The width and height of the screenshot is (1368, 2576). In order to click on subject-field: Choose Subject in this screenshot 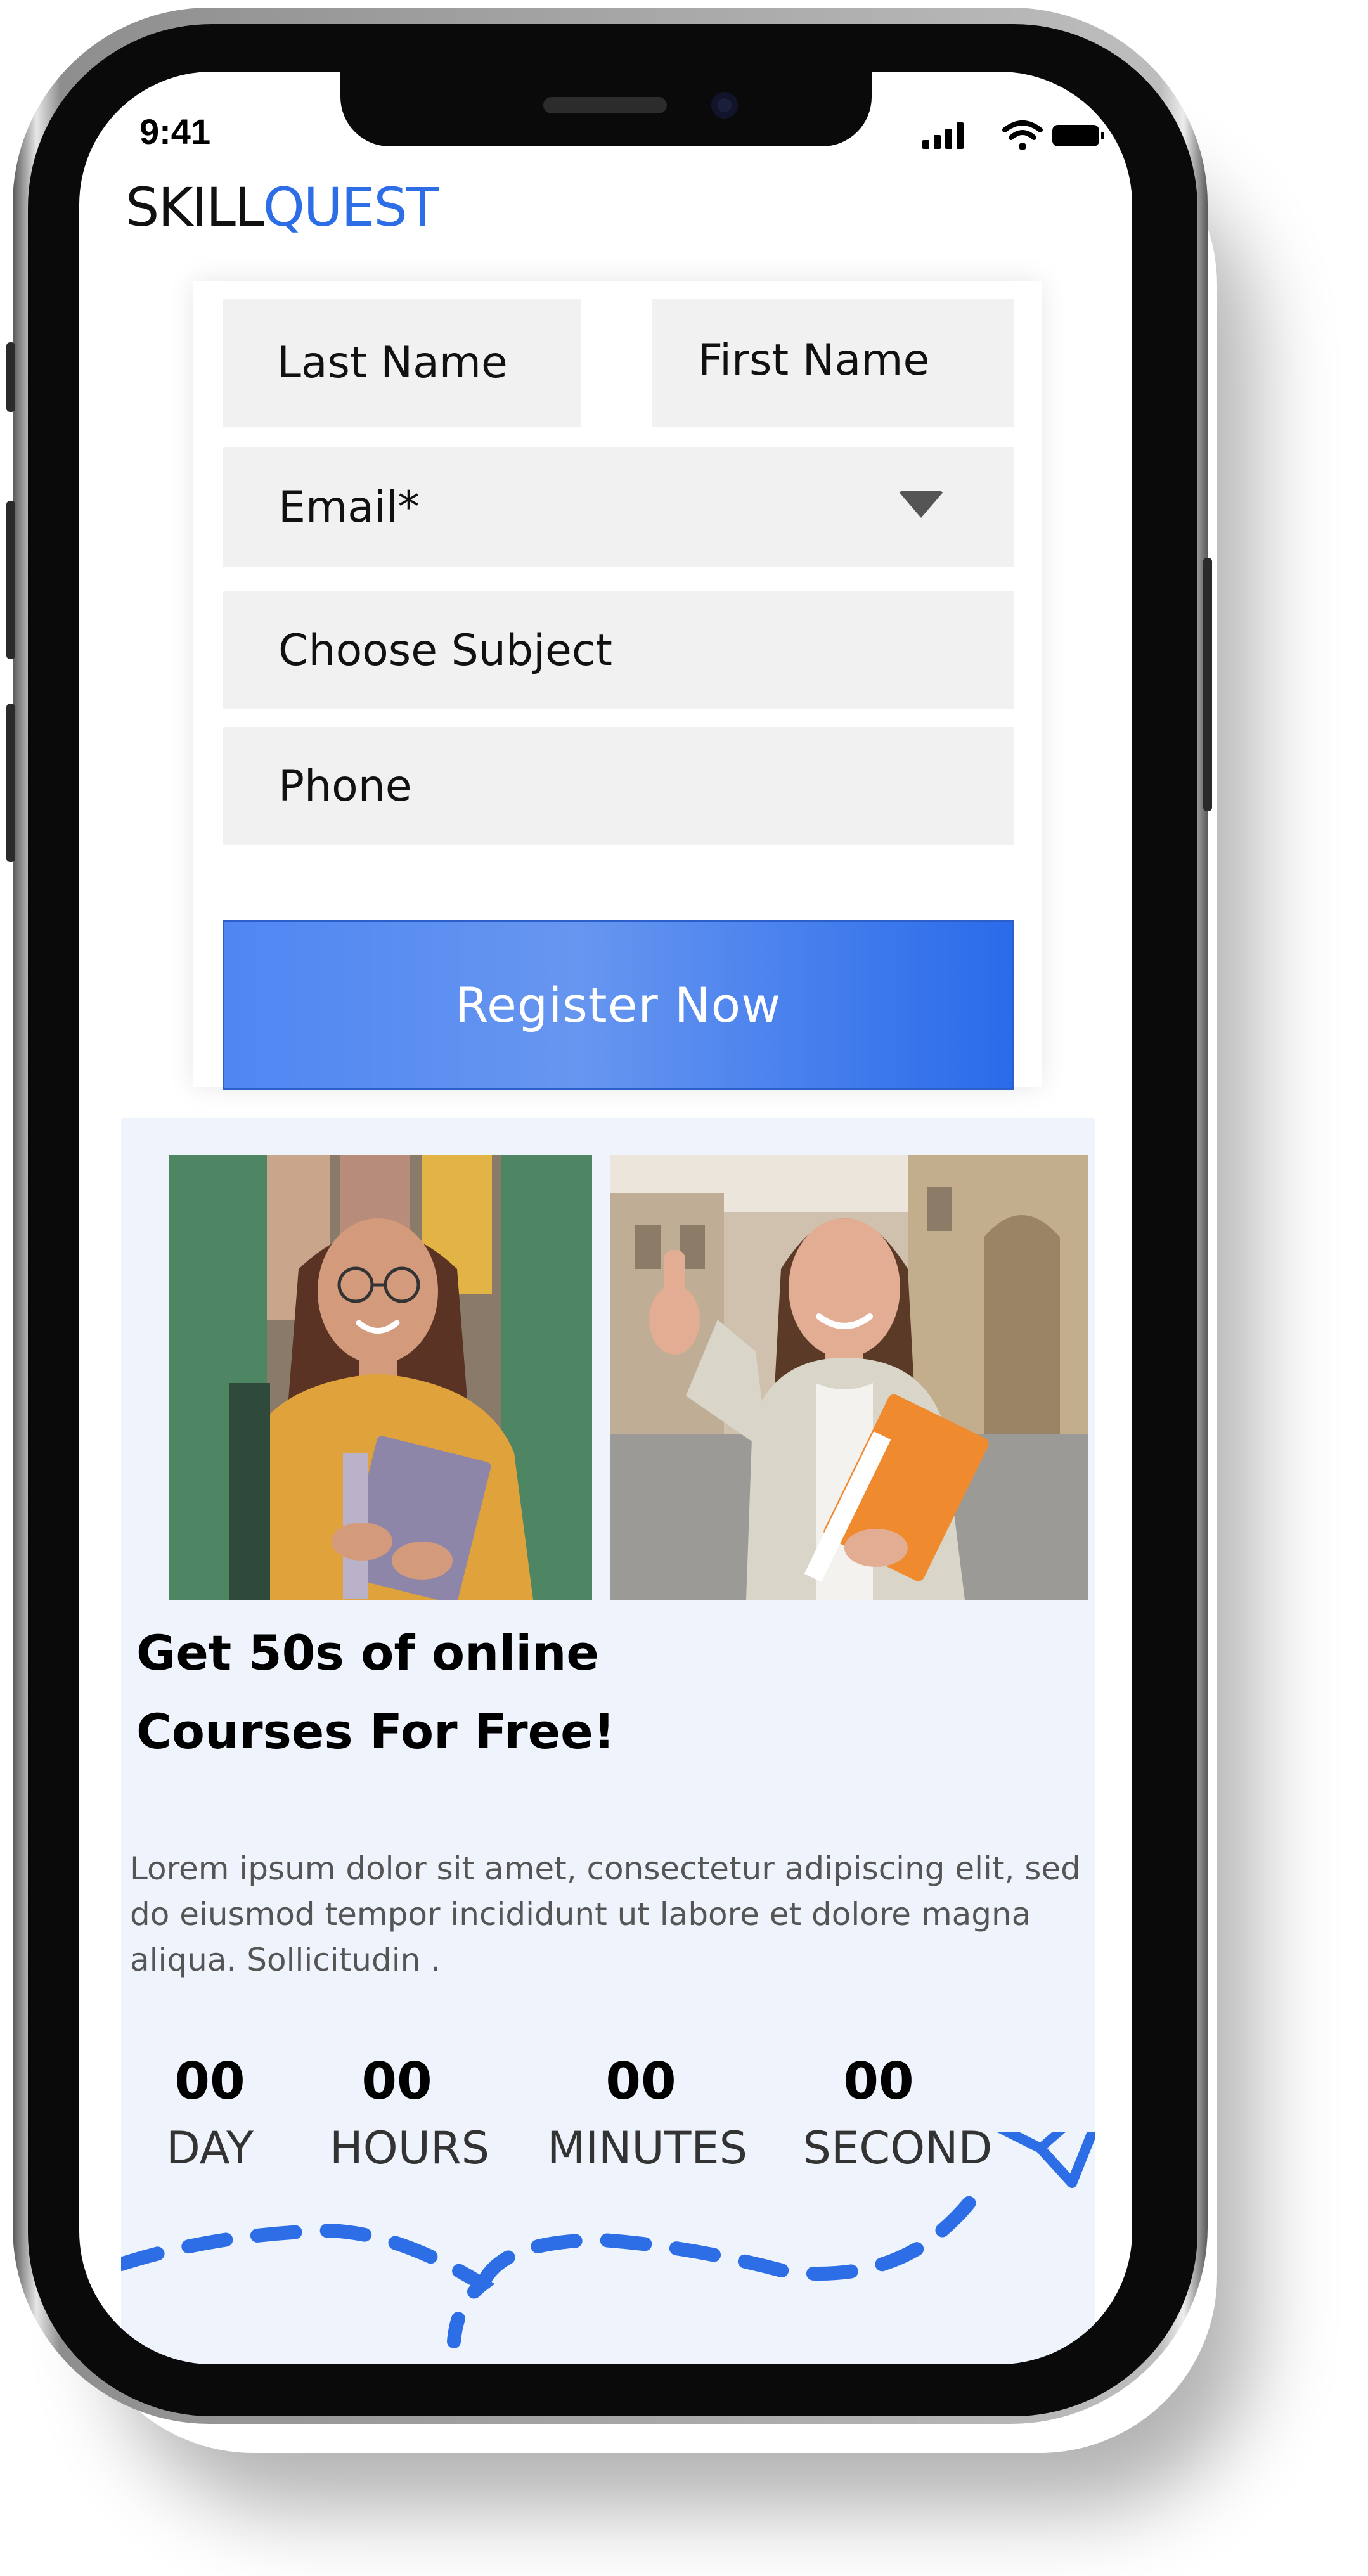, I will do `click(618, 650)`.